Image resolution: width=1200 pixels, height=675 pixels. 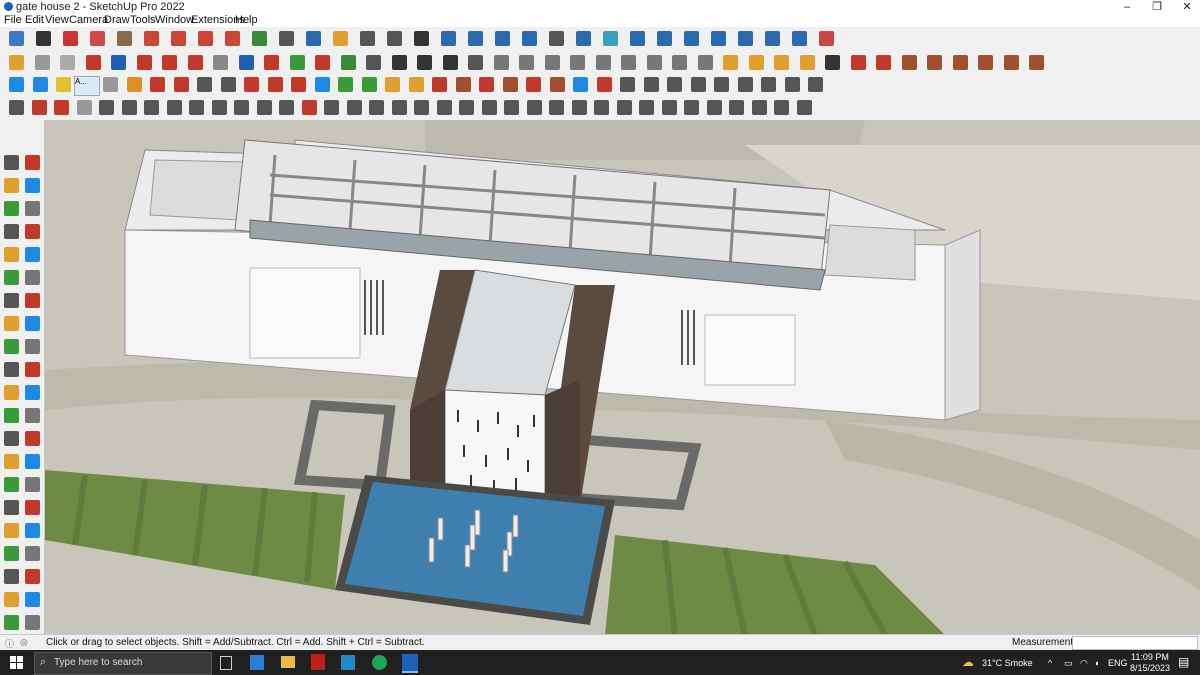 What do you see at coordinates (11, 599) in the screenshot?
I see `sandbox-icon` at bounding box center [11, 599].